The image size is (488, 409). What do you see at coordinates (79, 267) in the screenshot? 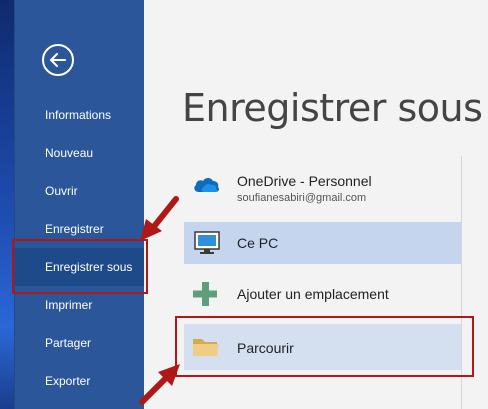
I see `nav-enregistrer-sous: Enregistrer sous` at bounding box center [79, 267].